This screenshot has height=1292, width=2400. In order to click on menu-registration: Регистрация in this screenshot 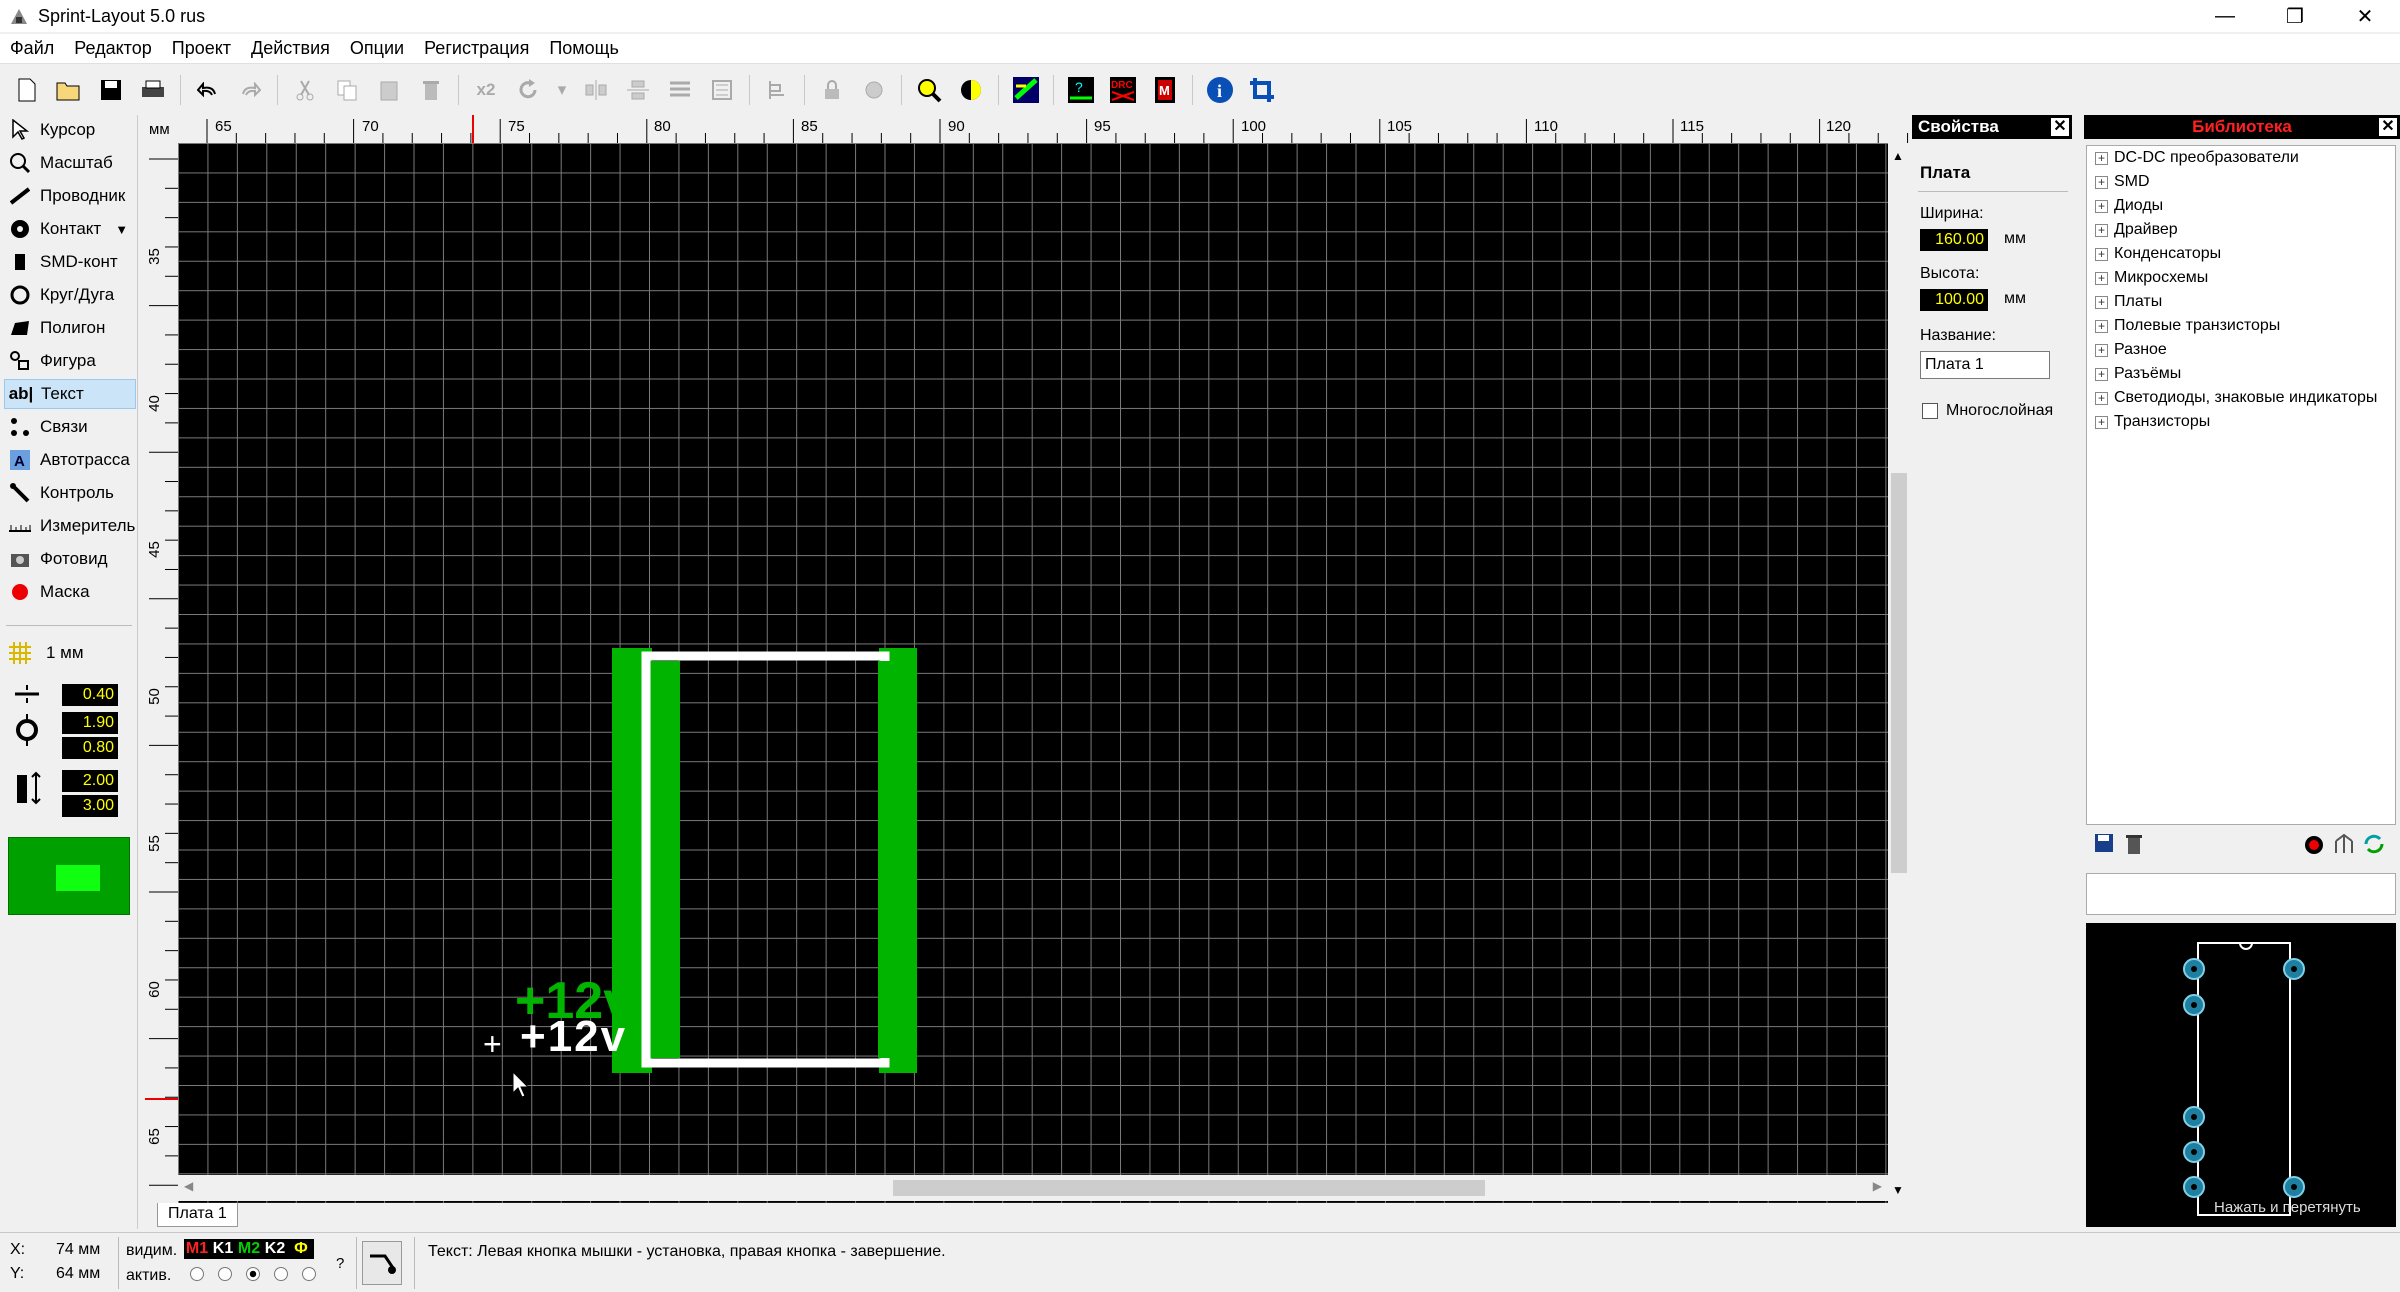, I will do `click(476, 48)`.